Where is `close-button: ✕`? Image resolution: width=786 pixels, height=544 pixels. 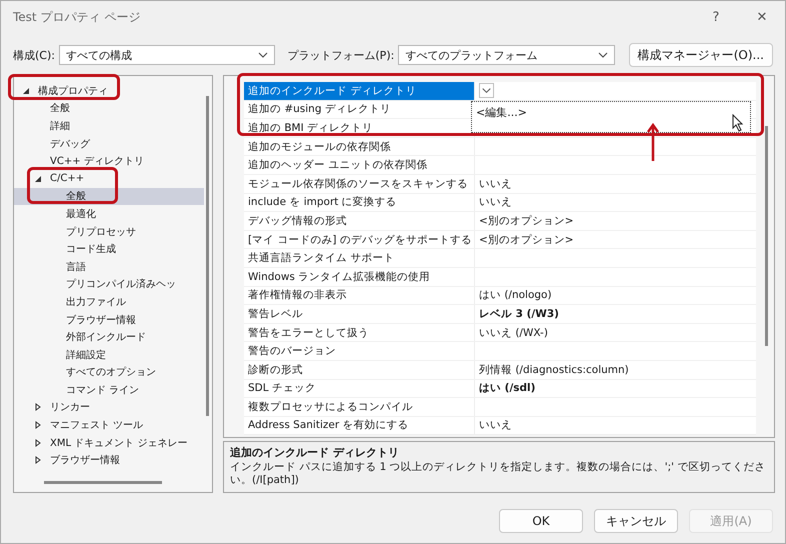
close-button: ✕ is located at coordinates (762, 17).